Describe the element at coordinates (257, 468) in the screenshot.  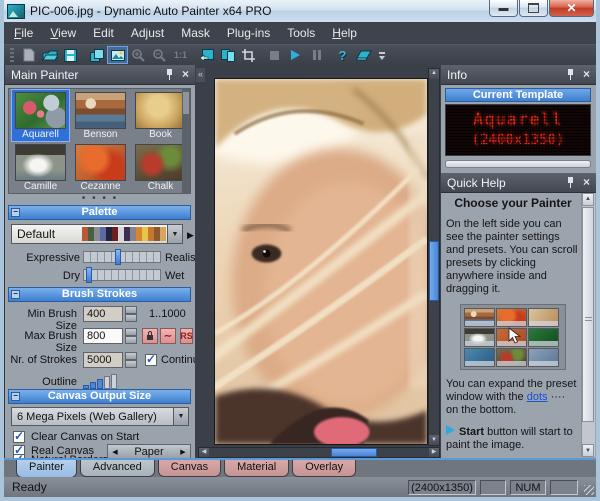
I see `tab-material: Material` at that location.